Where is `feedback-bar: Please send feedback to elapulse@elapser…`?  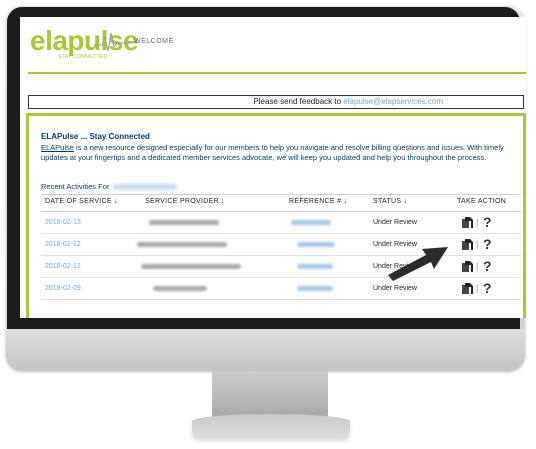 feedback-bar: Please send feedback to elapulse@elapser… is located at coordinates (276, 102).